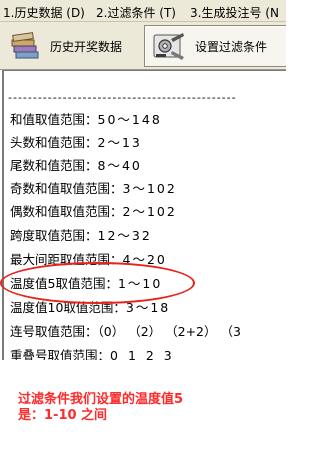 This screenshot has width=320, height=450. Describe the element at coordinates (64, 283) in the screenshot. I see `row-label: 温度值5取值范围：` at that location.